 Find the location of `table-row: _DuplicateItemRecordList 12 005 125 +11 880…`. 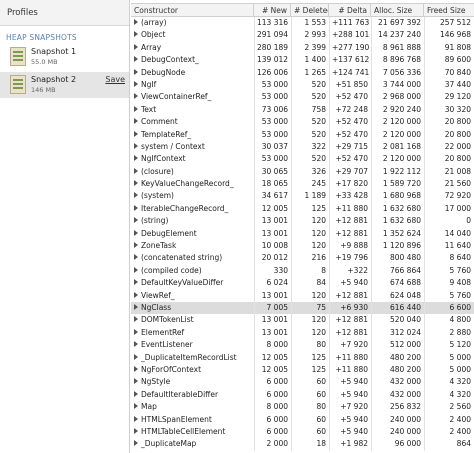

table-row: _DuplicateItemRecordList 12 005 125 +11 880… is located at coordinates (302, 358).